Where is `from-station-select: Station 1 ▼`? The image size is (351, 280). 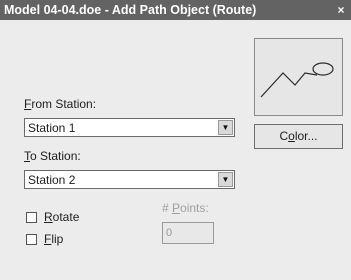 from-station-select: Station 1 ▼ is located at coordinates (129, 127).